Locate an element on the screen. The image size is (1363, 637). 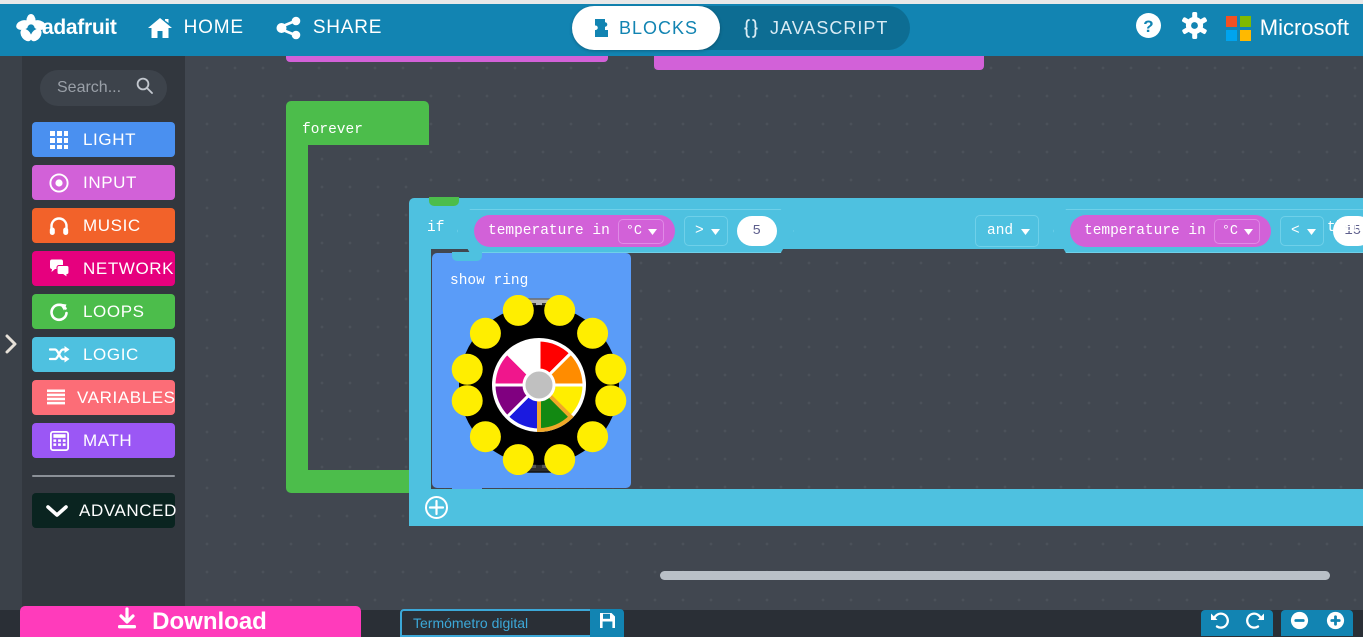
sidebar-item-math: MATH is located at coordinates (103, 440).